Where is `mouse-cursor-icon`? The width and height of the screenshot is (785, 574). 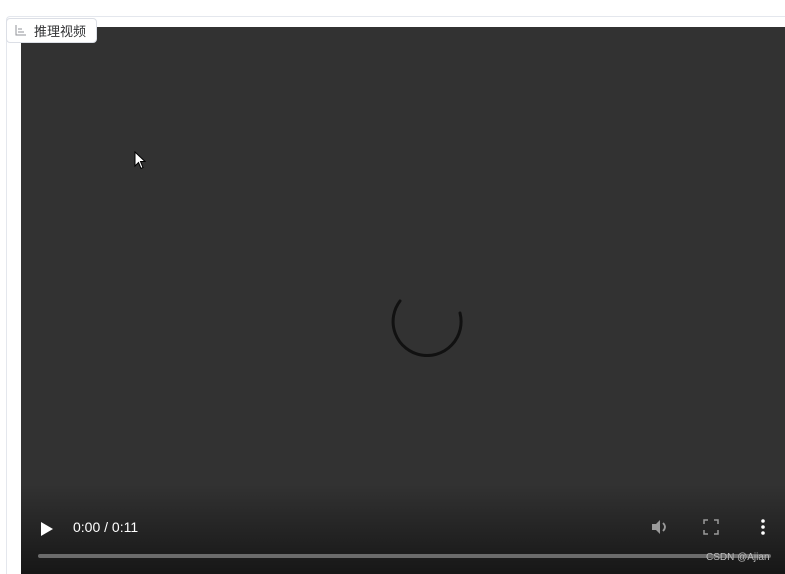
mouse-cursor-icon is located at coordinates (140, 160).